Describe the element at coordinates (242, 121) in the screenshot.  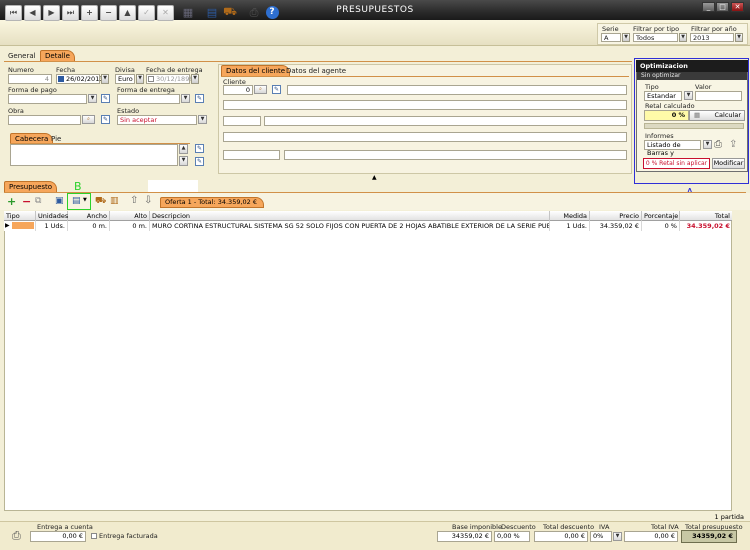
I see `cliente-cp-field` at that location.